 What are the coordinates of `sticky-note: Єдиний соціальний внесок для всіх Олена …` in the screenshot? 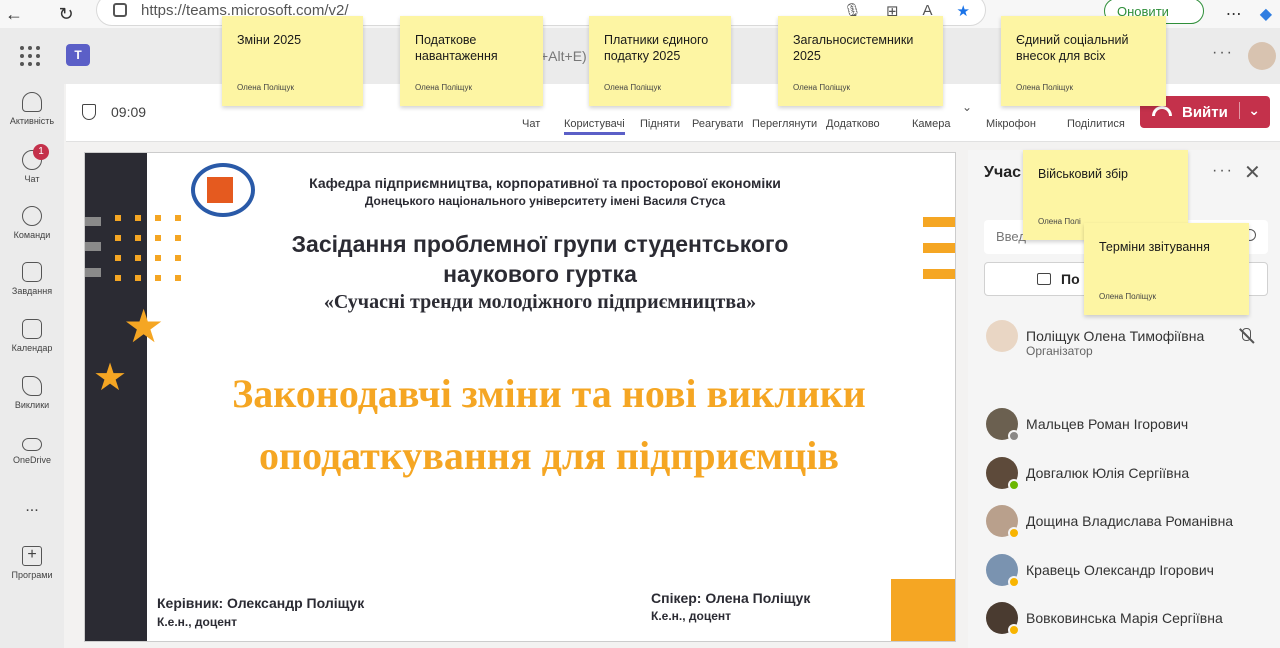 It's located at (1083, 61).